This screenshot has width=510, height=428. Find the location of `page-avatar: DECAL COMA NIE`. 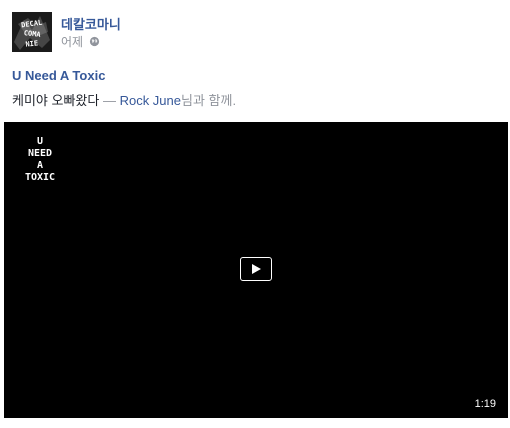

page-avatar: DECAL COMA NIE is located at coordinates (32, 32).